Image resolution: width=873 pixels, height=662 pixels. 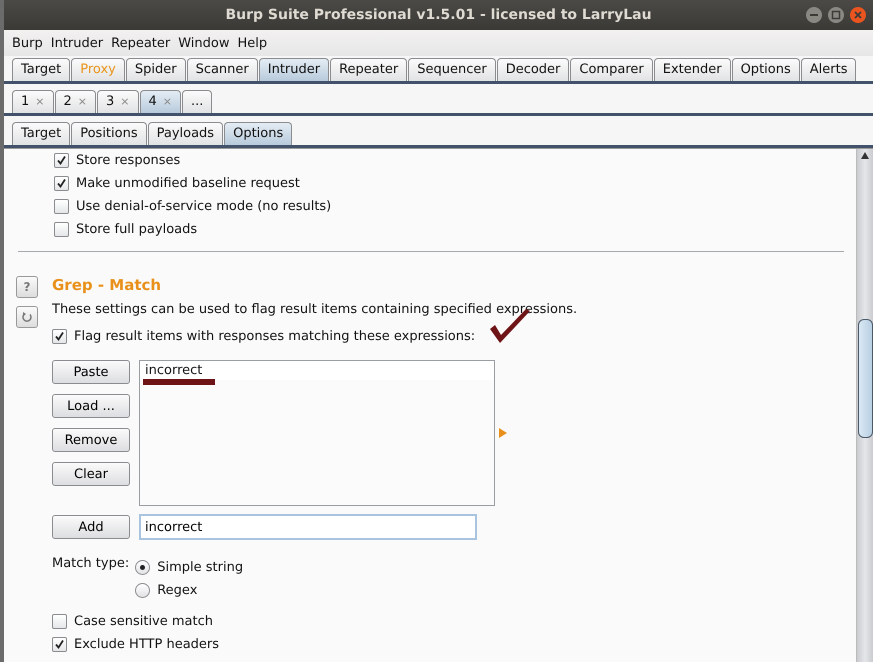 I want to click on list-action-button: Remove, so click(x=91, y=440).